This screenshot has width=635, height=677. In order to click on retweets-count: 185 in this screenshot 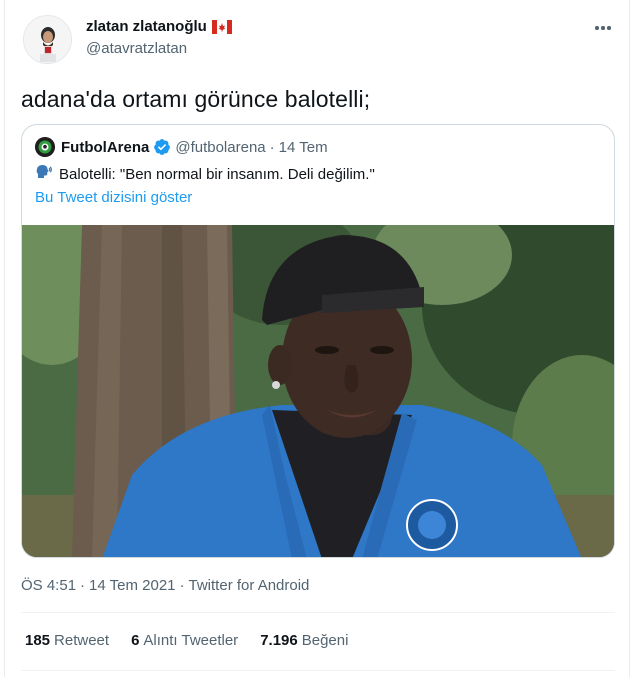, I will do `click(38, 640)`.